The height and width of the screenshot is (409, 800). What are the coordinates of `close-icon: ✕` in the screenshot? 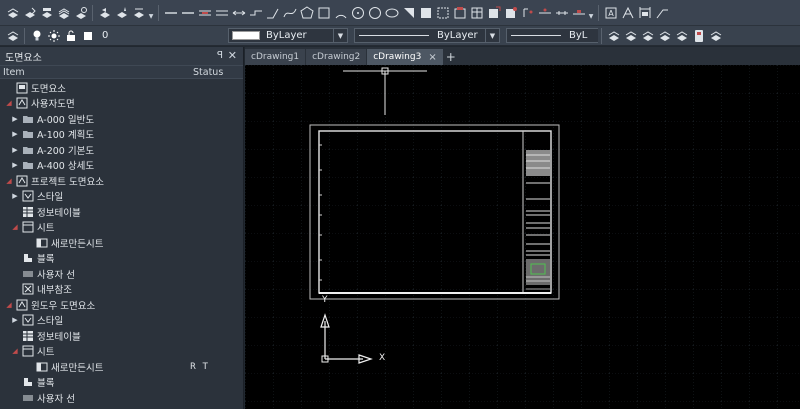 It's located at (232, 55).